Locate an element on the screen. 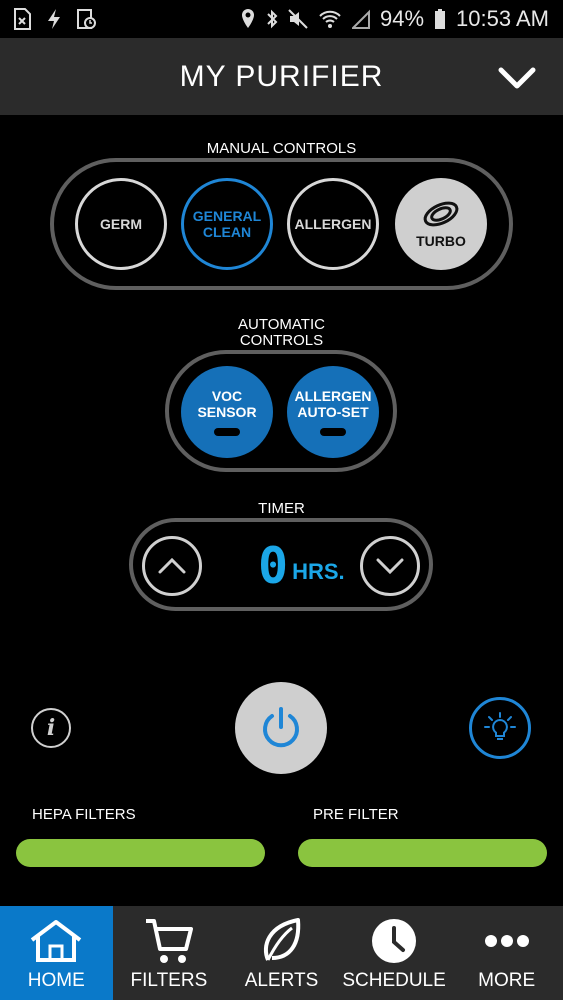  chevron-up-icon is located at coordinates (172, 565).